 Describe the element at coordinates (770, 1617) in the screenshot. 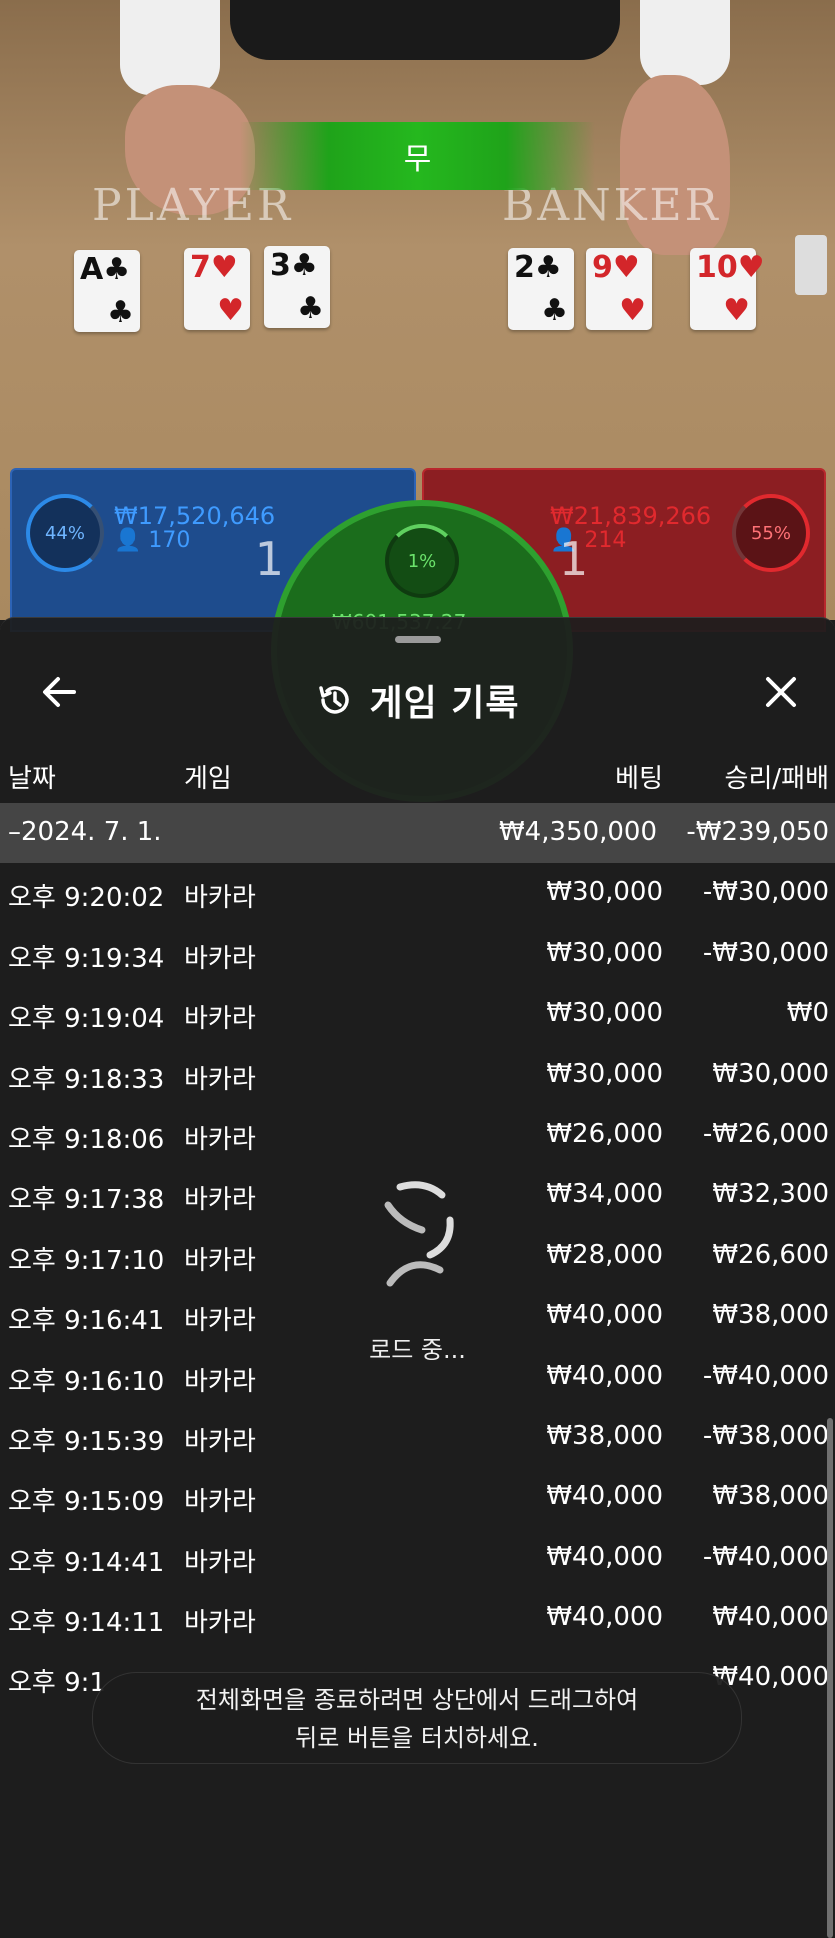

I see `row-result: ₩40,000` at that location.